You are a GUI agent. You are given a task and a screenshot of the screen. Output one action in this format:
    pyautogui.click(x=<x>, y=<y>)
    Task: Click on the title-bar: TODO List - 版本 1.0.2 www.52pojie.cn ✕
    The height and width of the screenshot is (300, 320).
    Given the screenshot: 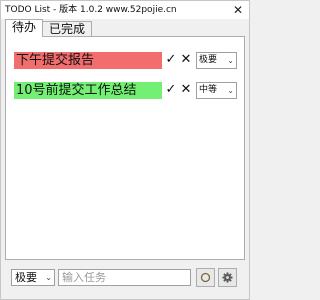 What is the action you would take?
    pyautogui.click(x=125, y=10)
    